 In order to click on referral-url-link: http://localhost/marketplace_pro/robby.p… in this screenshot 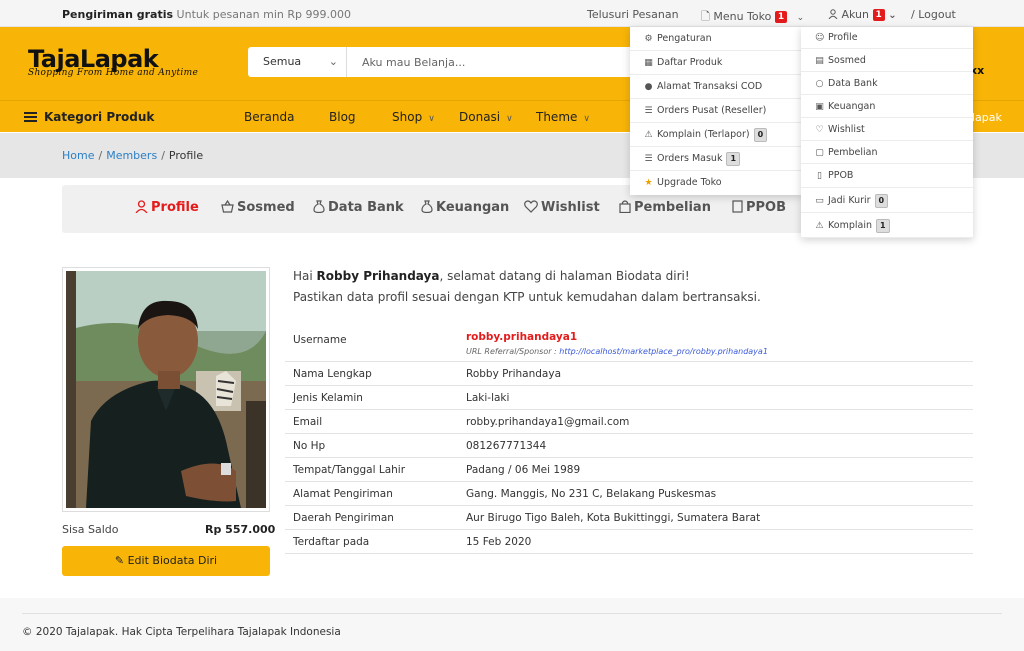, I will do `click(663, 351)`.